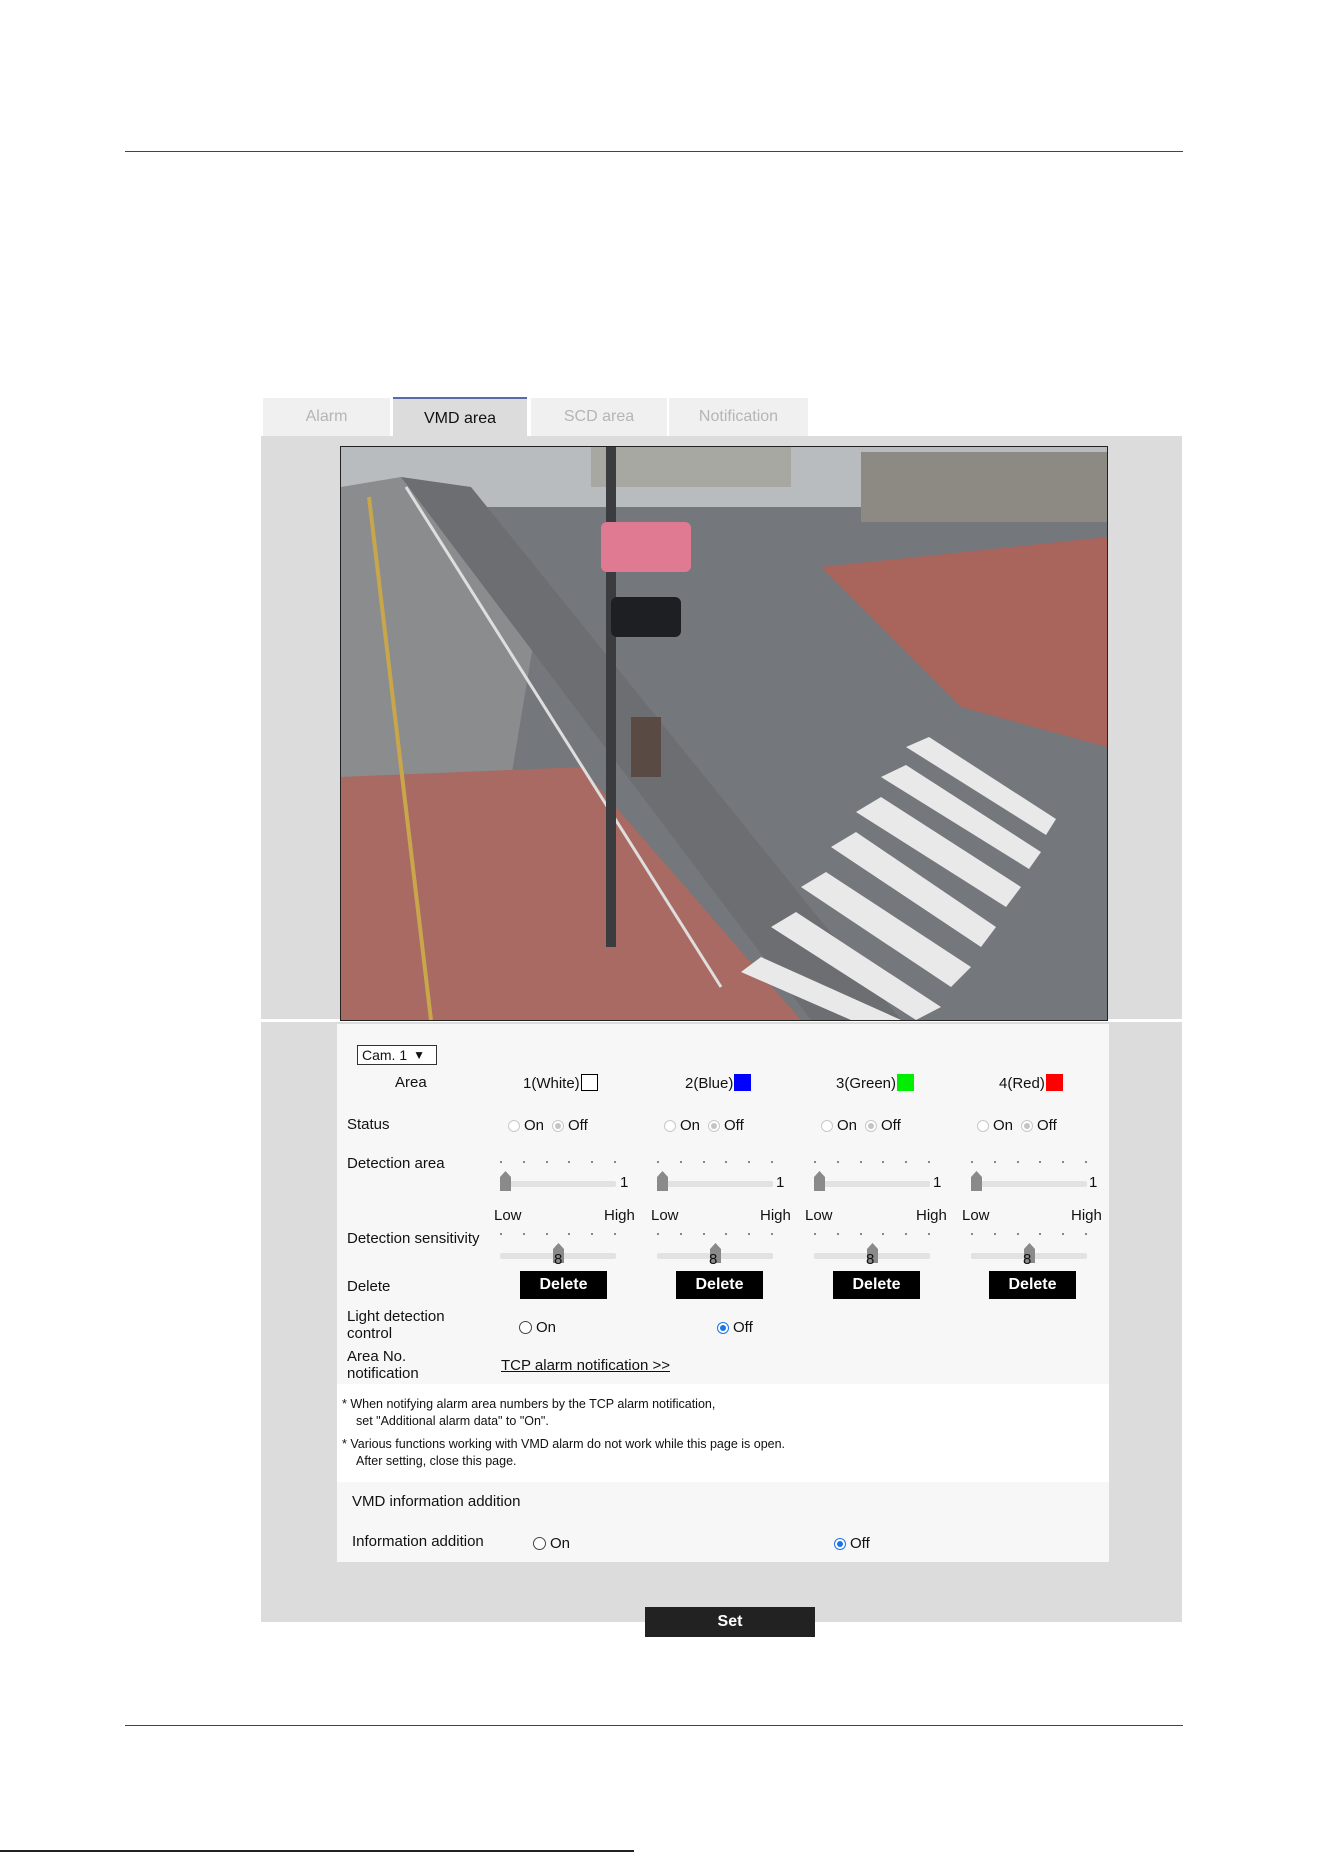 The width and height of the screenshot is (1323, 1872). What do you see at coordinates (827, 1125) in the screenshot?
I see `status-3-on-radio` at bounding box center [827, 1125].